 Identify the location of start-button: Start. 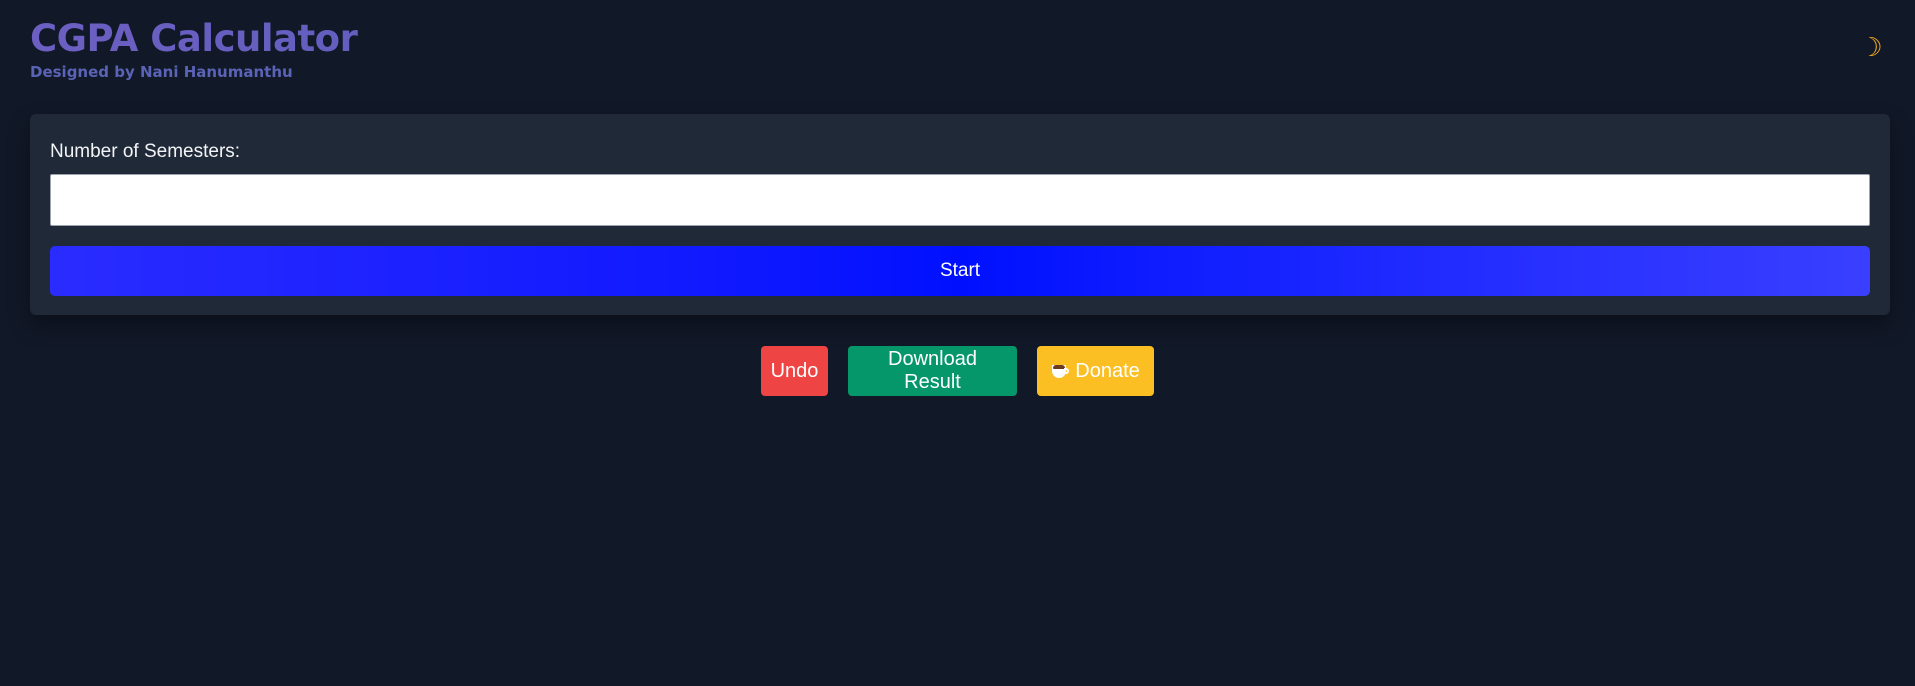
(960, 271).